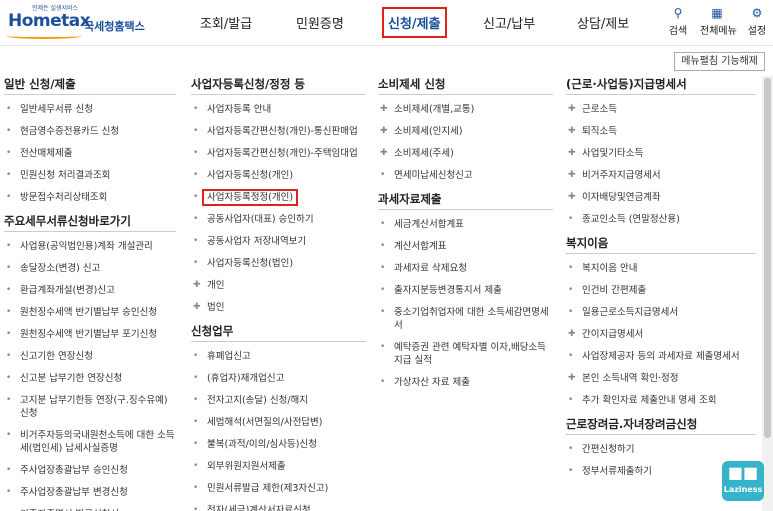 This screenshot has width=773, height=511. What do you see at coordinates (278, 153) in the screenshot?
I see `menu-item: • 사업자등록간편신청(개인)-주택임대업` at bounding box center [278, 153].